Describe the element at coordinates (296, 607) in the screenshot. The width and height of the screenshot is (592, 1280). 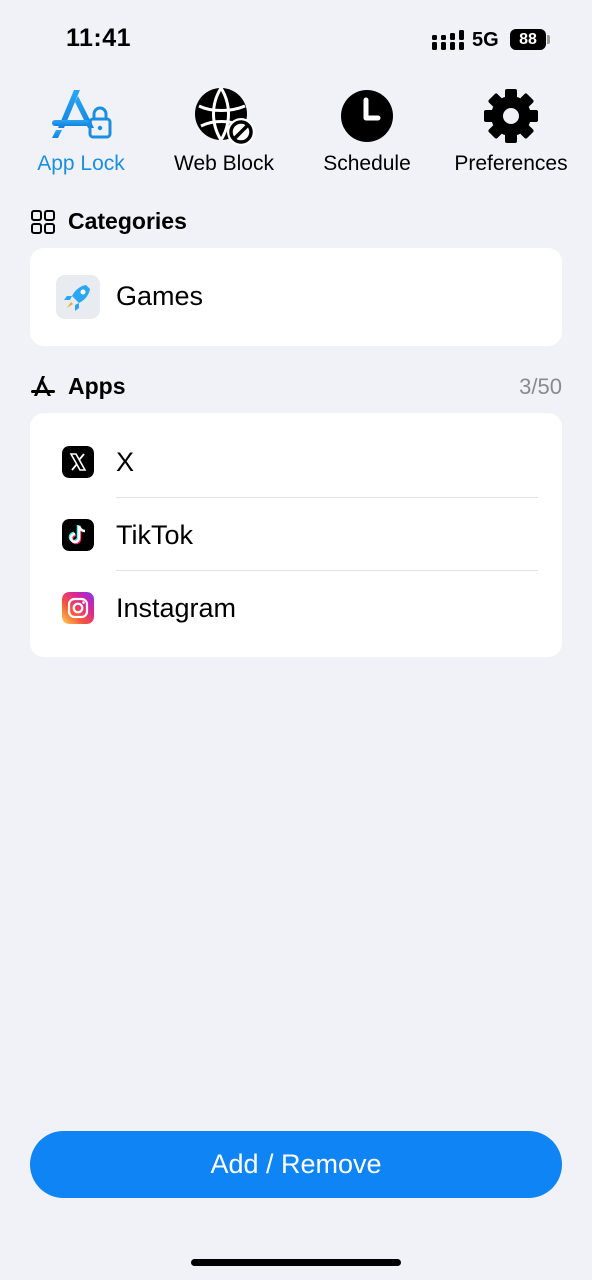
I see `app-item-instagram: Instagram` at that location.